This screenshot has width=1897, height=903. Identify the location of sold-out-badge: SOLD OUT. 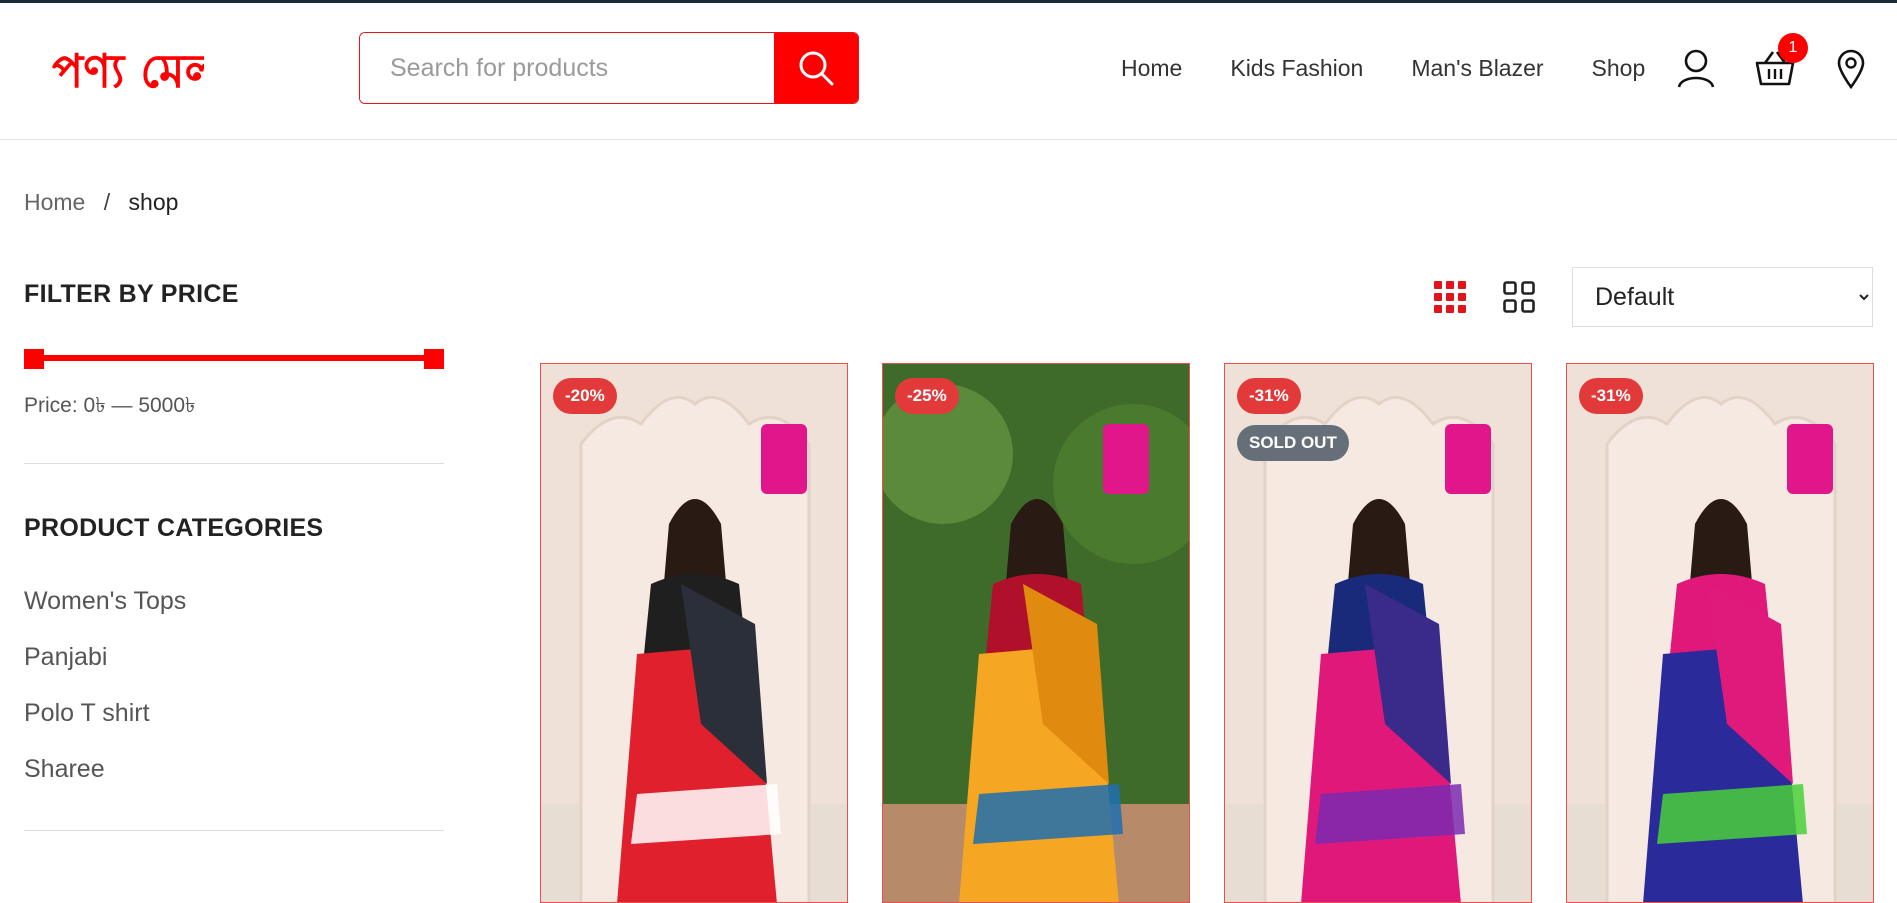
(1293, 443).